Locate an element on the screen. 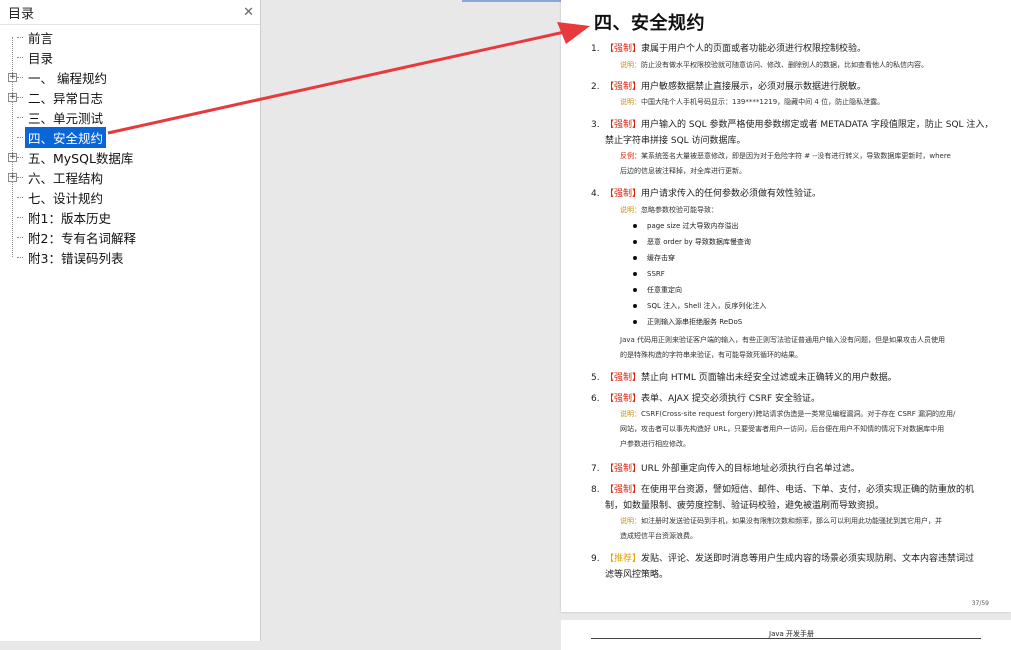 The image size is (1011, 650). rule-7: 7. 【强制】URL 外部重定向传入的目标地址必须执行白名单过滤。 is located at coordinates (725, 469).